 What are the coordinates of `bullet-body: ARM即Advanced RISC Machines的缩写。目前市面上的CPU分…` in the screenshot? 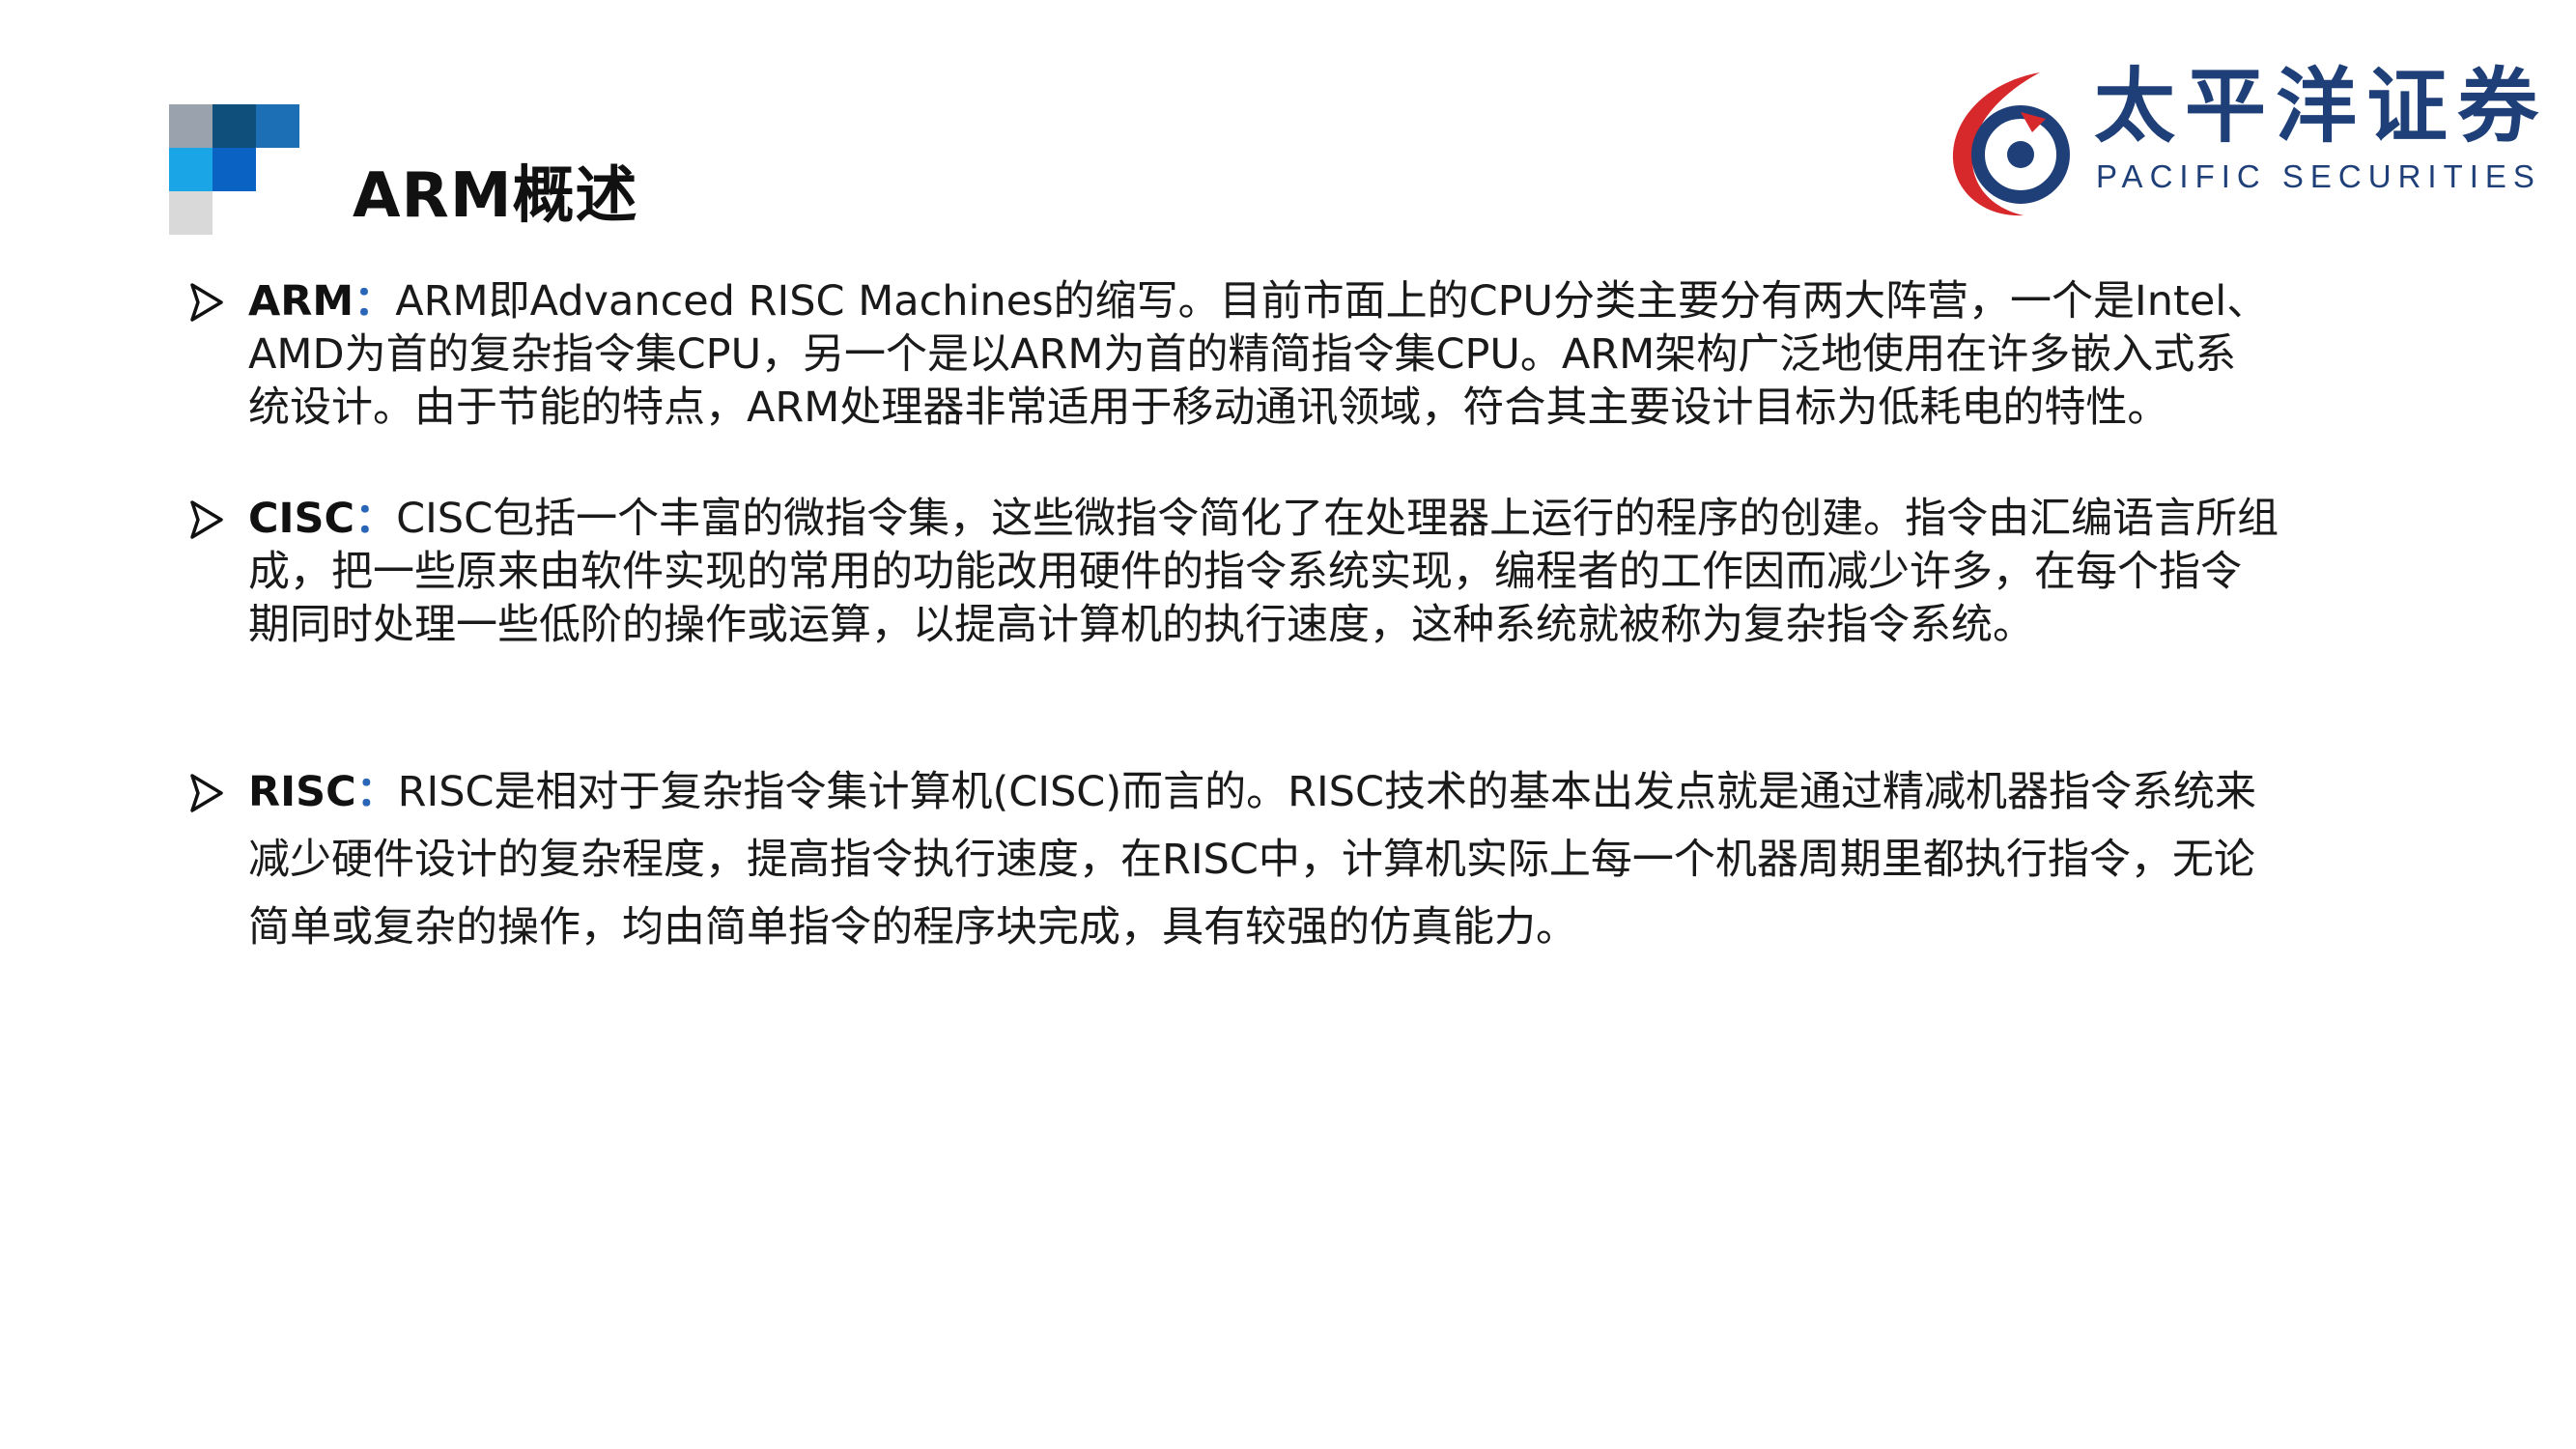 It's located at (1258, 354).